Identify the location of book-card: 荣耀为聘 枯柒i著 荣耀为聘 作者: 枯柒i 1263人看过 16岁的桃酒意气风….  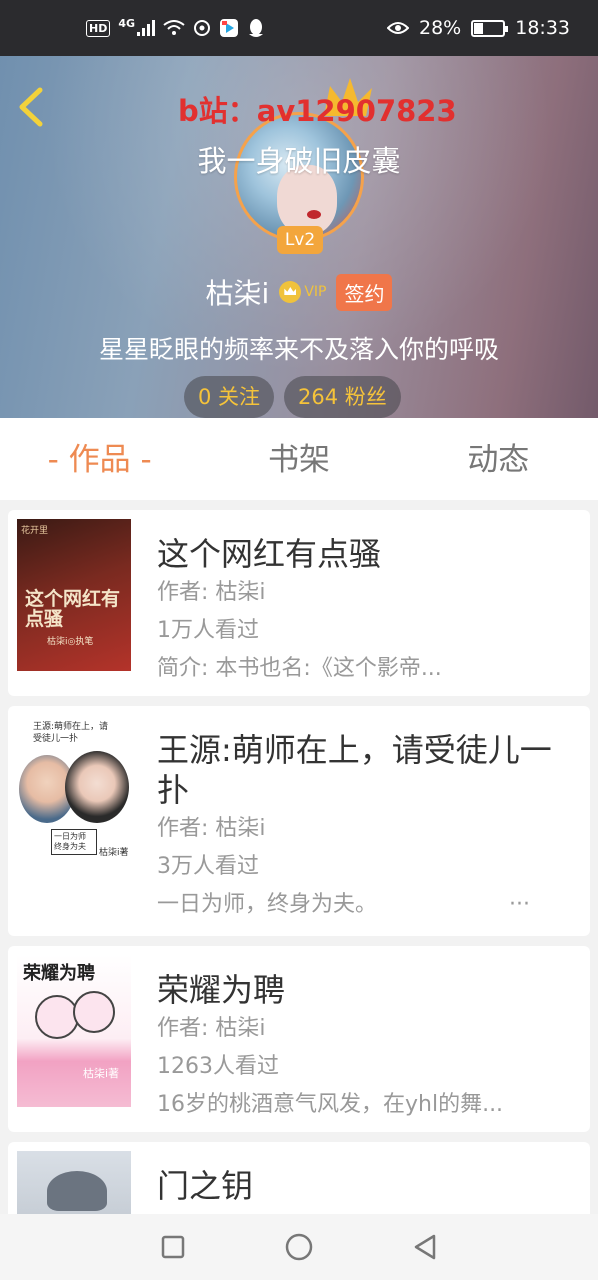
(299, 1039).